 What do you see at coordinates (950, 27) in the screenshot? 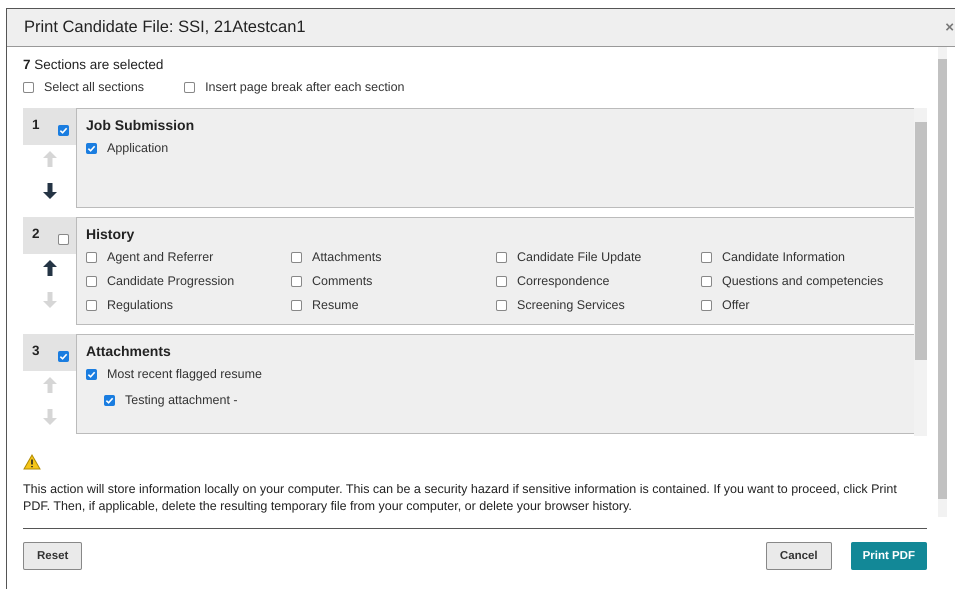
I see `close-button: ×` at bounding box center [950, 27].